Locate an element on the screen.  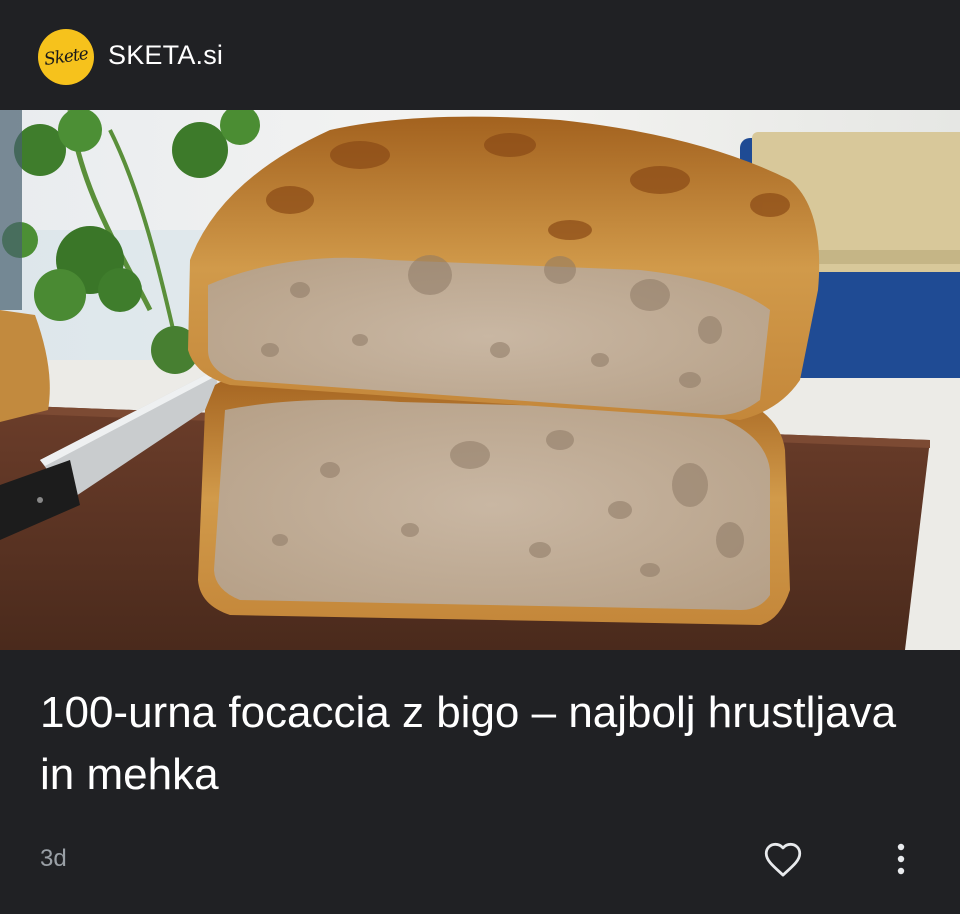
source-logo: Skete is located at coordinates (66, 57).